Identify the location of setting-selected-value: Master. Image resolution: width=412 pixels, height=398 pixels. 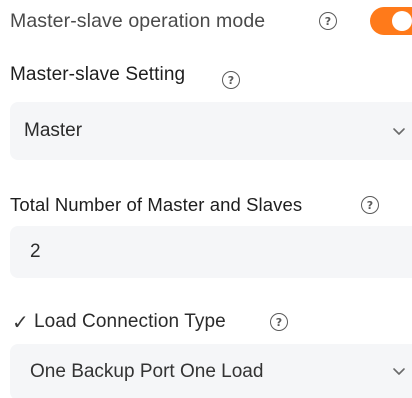
(53, 130).